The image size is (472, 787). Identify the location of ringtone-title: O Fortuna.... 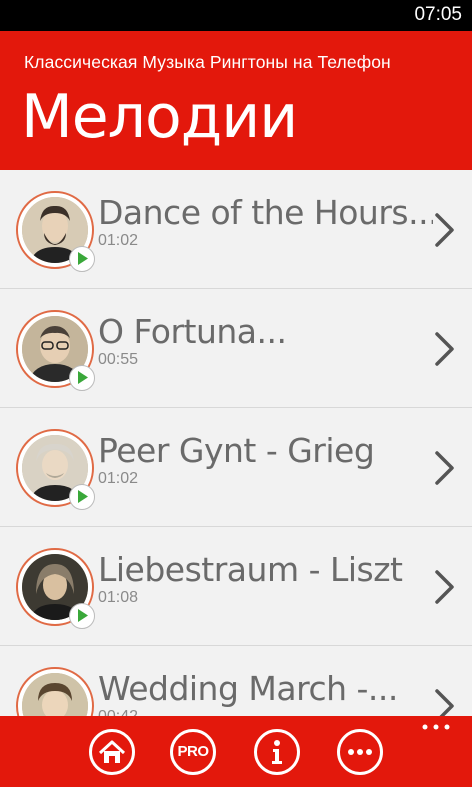
(192, 331).